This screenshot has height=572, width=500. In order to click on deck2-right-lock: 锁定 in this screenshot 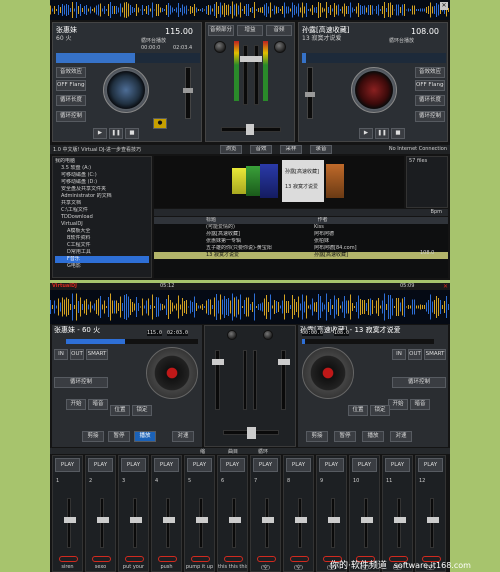, I will do `click(380, 410)`.